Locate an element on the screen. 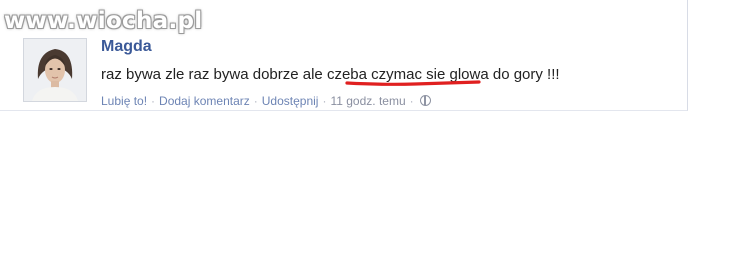  post-timestamp: 11 godz. temu is located at coordinates (367, 101).